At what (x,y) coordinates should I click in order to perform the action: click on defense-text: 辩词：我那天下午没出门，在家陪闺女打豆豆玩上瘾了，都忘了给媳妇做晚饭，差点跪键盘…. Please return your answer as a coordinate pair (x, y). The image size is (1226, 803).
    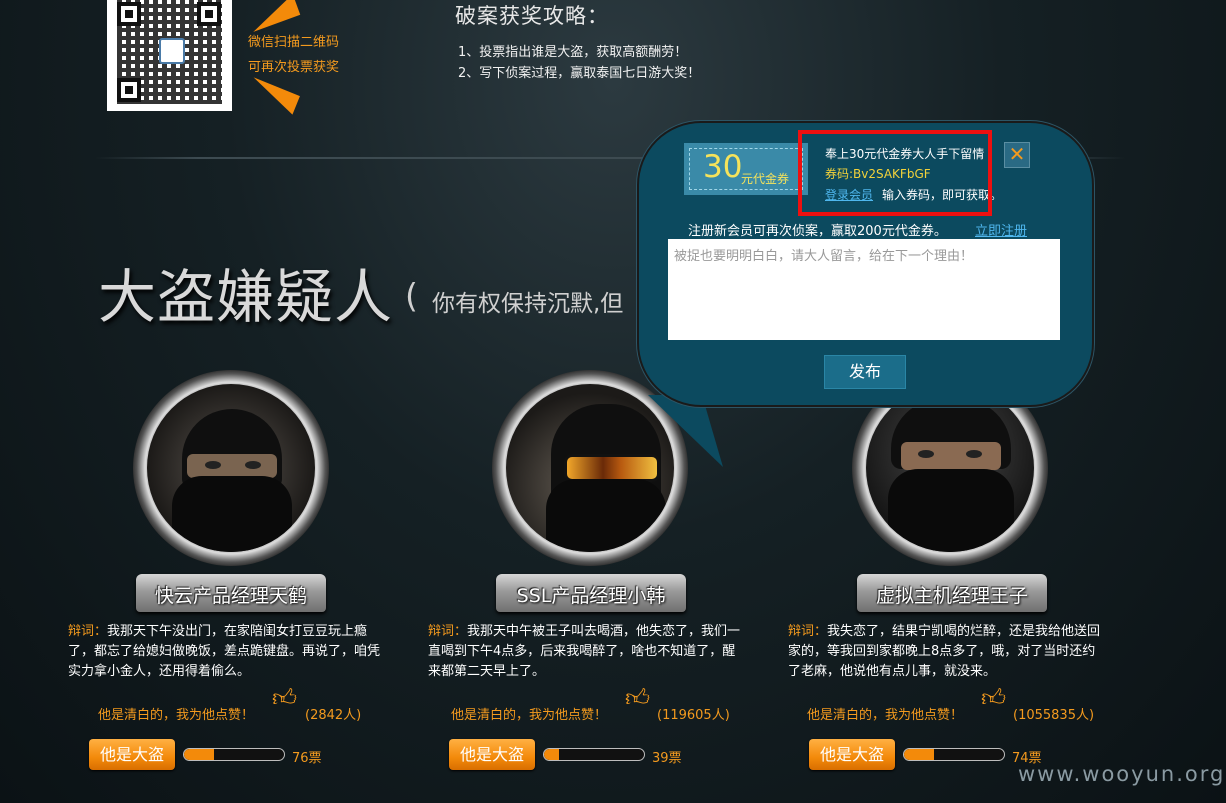
    Looking at the image, I should click on (228, 652).